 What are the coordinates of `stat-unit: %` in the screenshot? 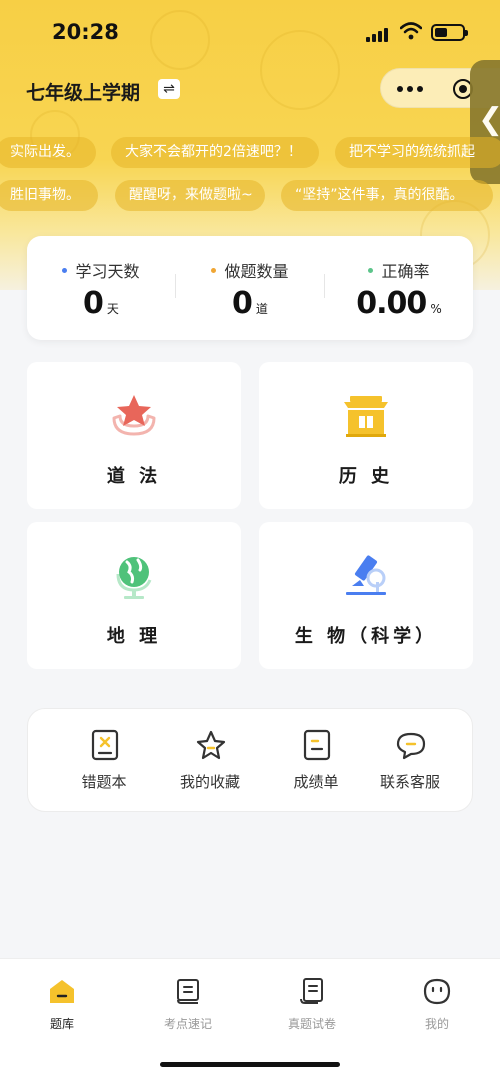 It's located at (436, 309).